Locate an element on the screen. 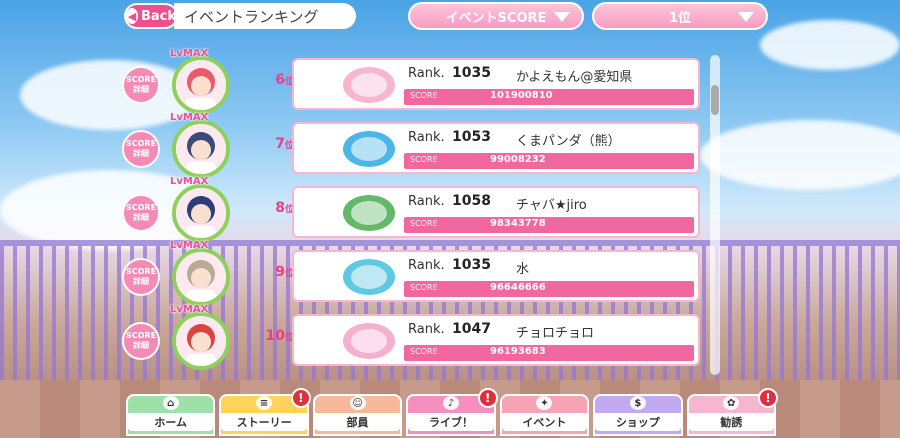  player-card: Rank. 1035 かよえもん@愛知県 SCORE 101900810 is located at coordinates (496, 84).